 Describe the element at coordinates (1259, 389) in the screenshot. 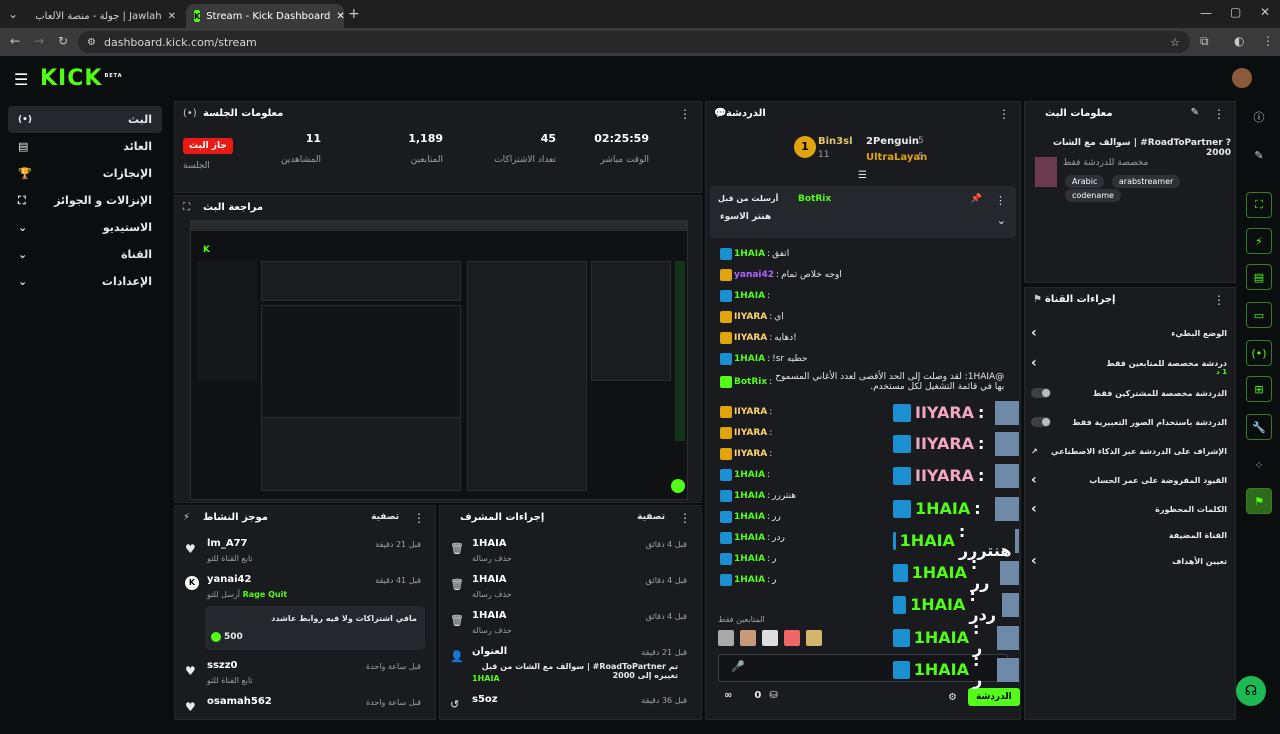

I see `layout-toggle-icon: ⊞` at that location.